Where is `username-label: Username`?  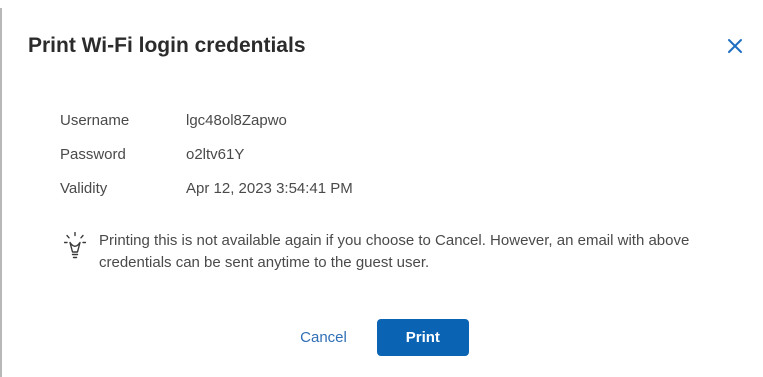
username-label: Username is located at coordinates (95, 120).